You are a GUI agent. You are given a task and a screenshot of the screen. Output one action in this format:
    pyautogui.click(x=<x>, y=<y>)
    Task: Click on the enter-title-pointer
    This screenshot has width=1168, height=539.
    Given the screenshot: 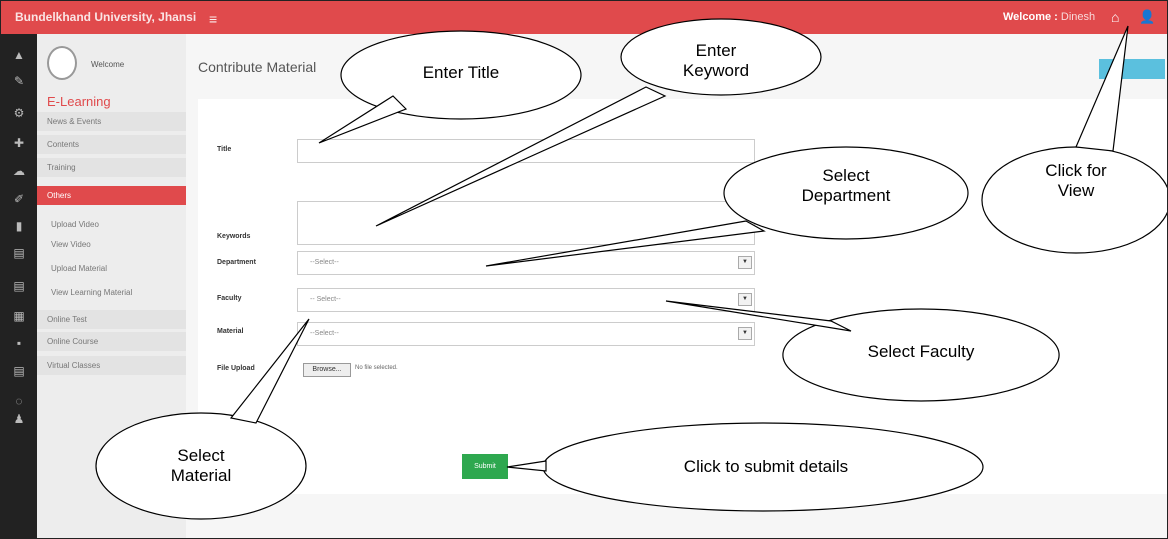 What is the action you would take?
    pyautogui.click(x=363, y=119)
    